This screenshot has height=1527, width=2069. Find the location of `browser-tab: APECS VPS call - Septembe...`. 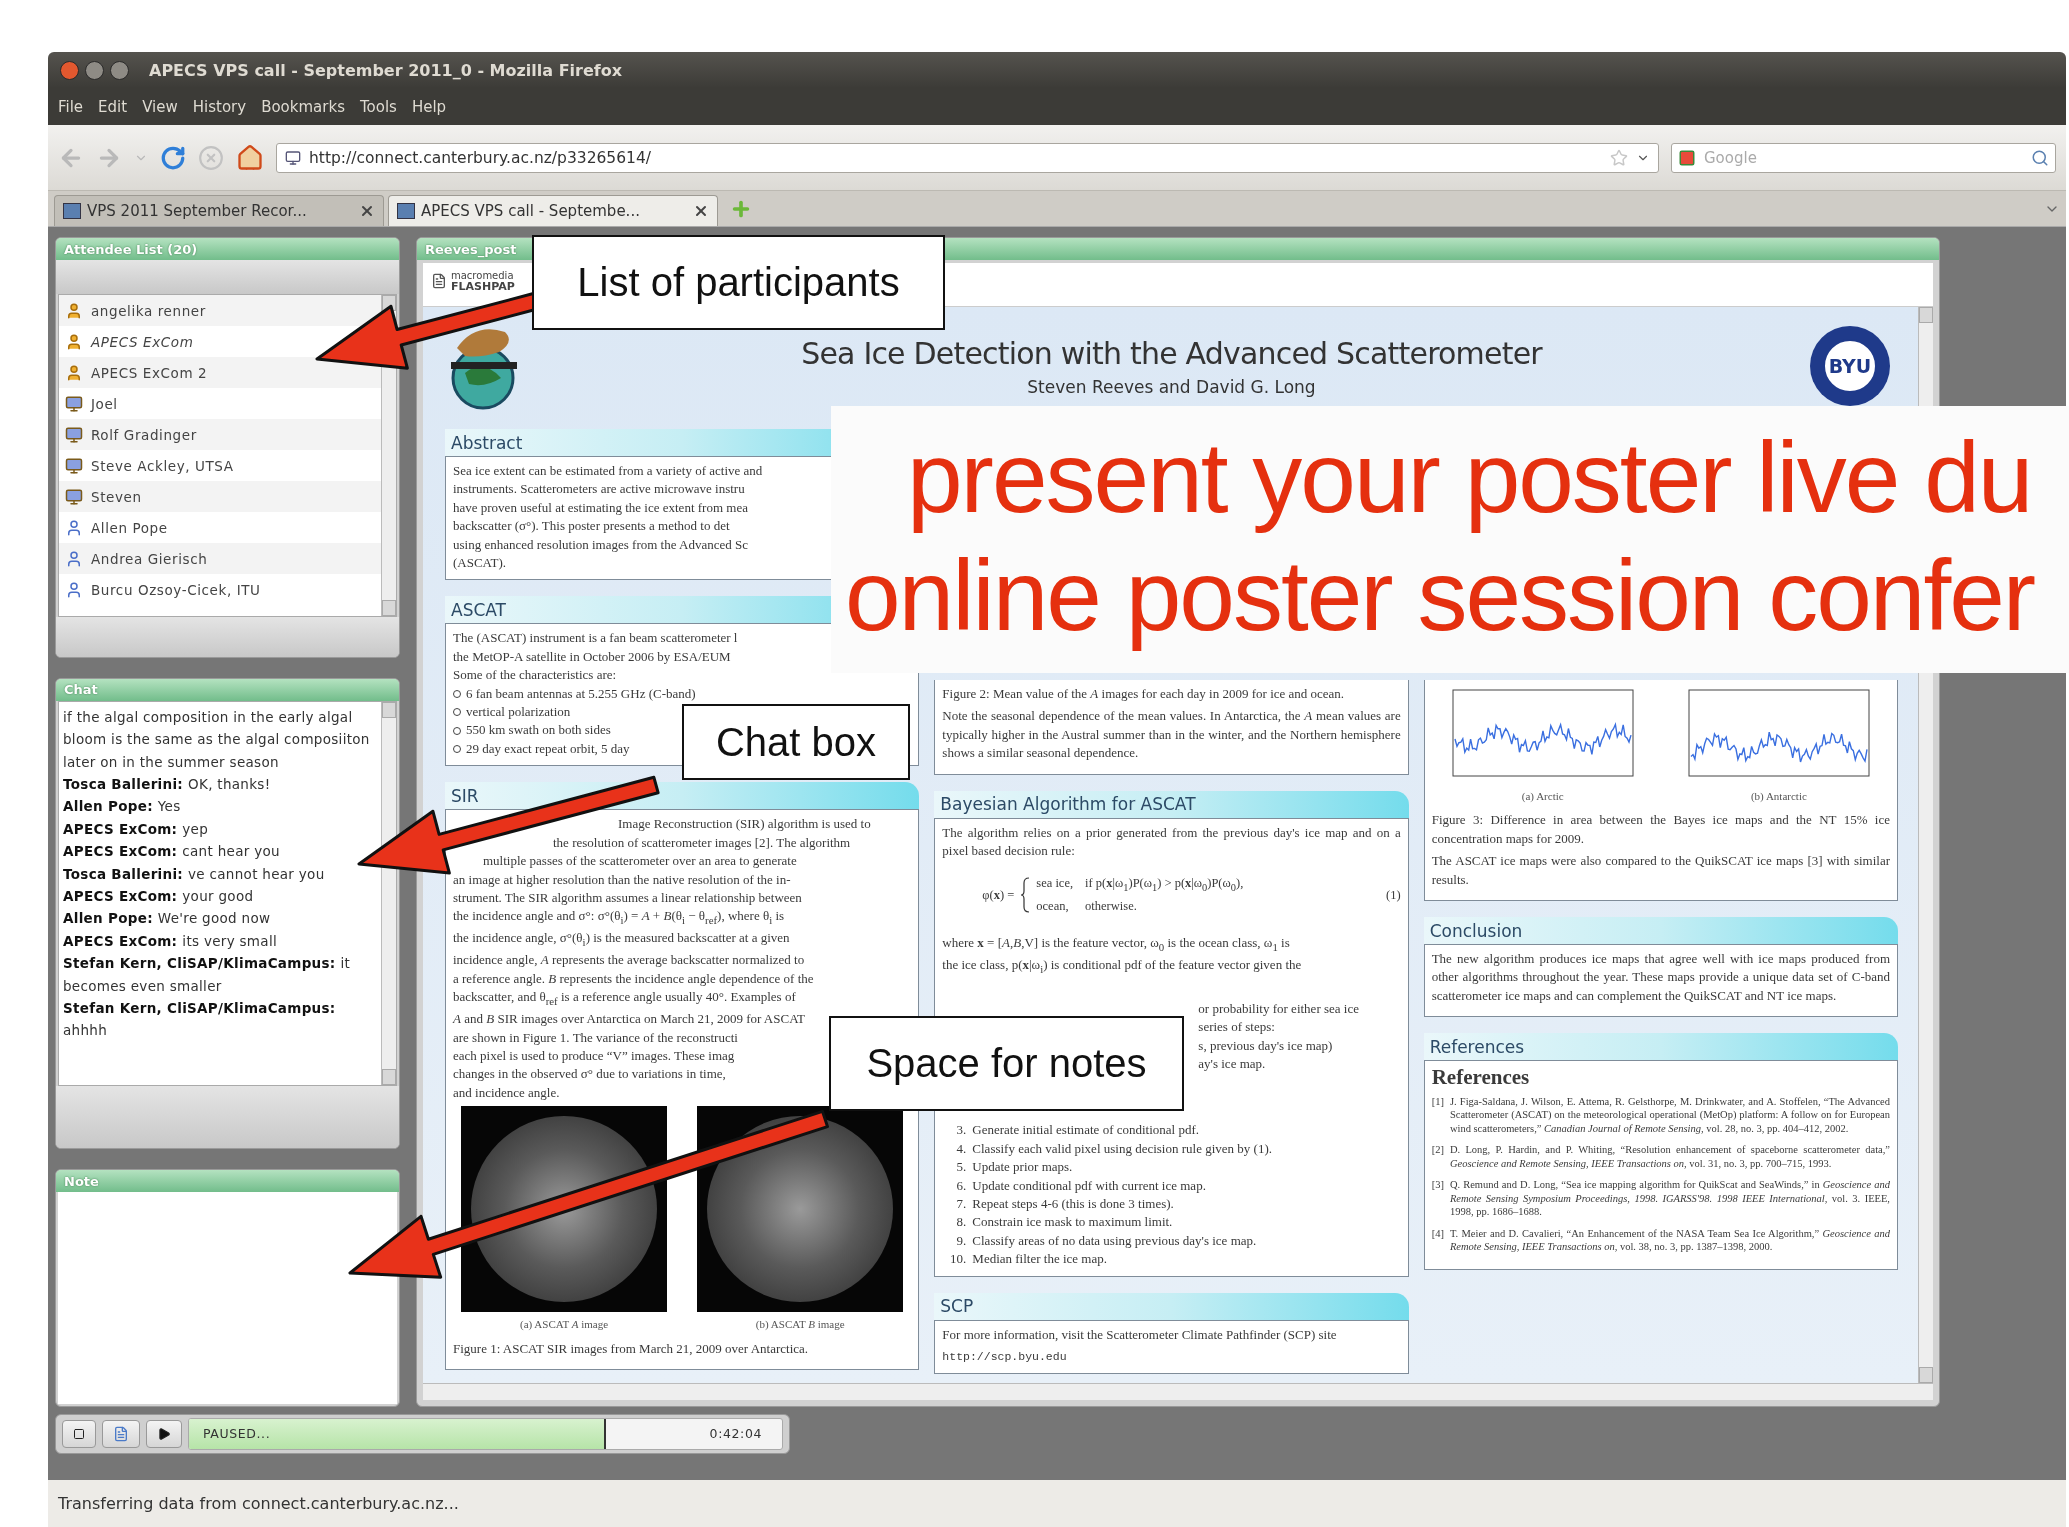

browser-tab: APECS VPS call - Septembe... is located at coordinates (553, 210).